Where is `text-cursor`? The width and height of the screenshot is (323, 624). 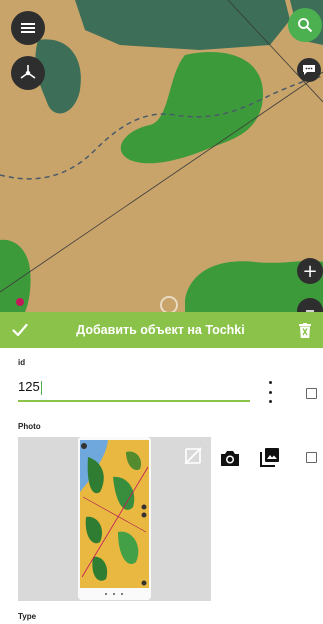
text-cursor is located at coordinates (41, 388).